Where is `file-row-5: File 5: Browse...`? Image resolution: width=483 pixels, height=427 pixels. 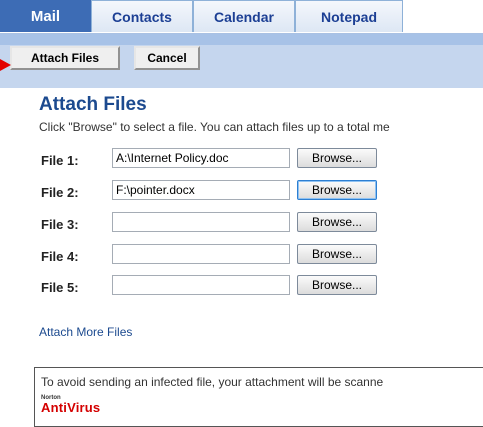
file-row-5: File 5: Browse... is located at coordinates (261, 287).